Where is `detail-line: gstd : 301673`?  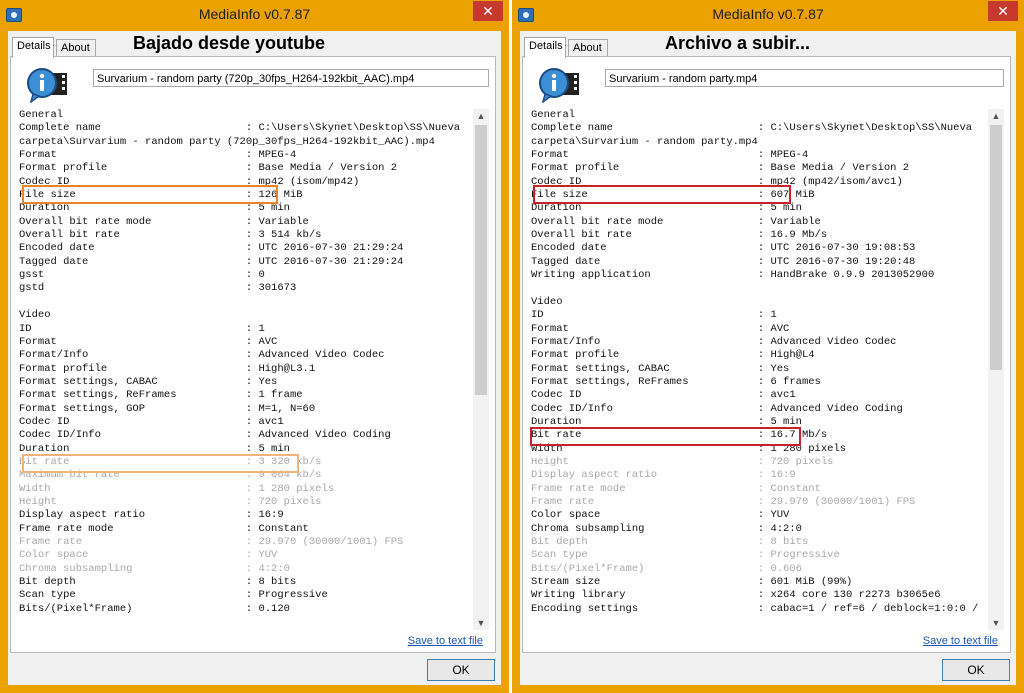 detail-line: gstd : 301673 is located at coordinates (158, 288).